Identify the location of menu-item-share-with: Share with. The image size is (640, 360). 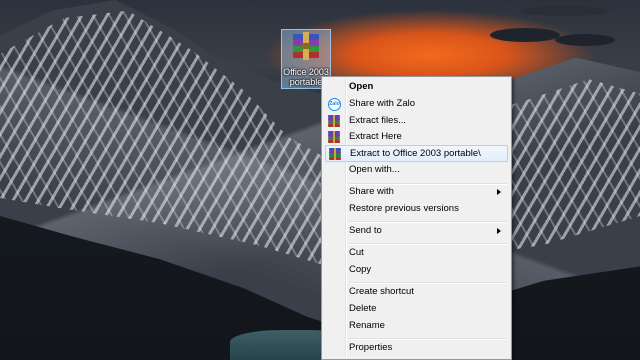
(416, 192).